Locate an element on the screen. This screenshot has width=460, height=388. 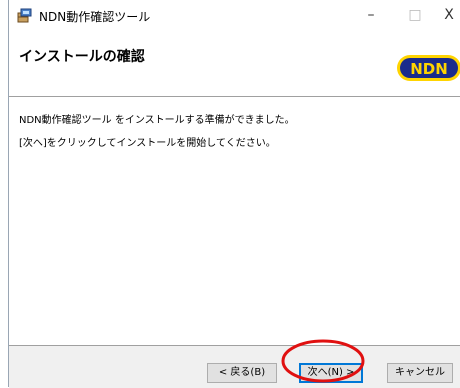
instruction-message: [次へ]をクリックしてインストールを開始してください。 is located at coordinates (147, 143).